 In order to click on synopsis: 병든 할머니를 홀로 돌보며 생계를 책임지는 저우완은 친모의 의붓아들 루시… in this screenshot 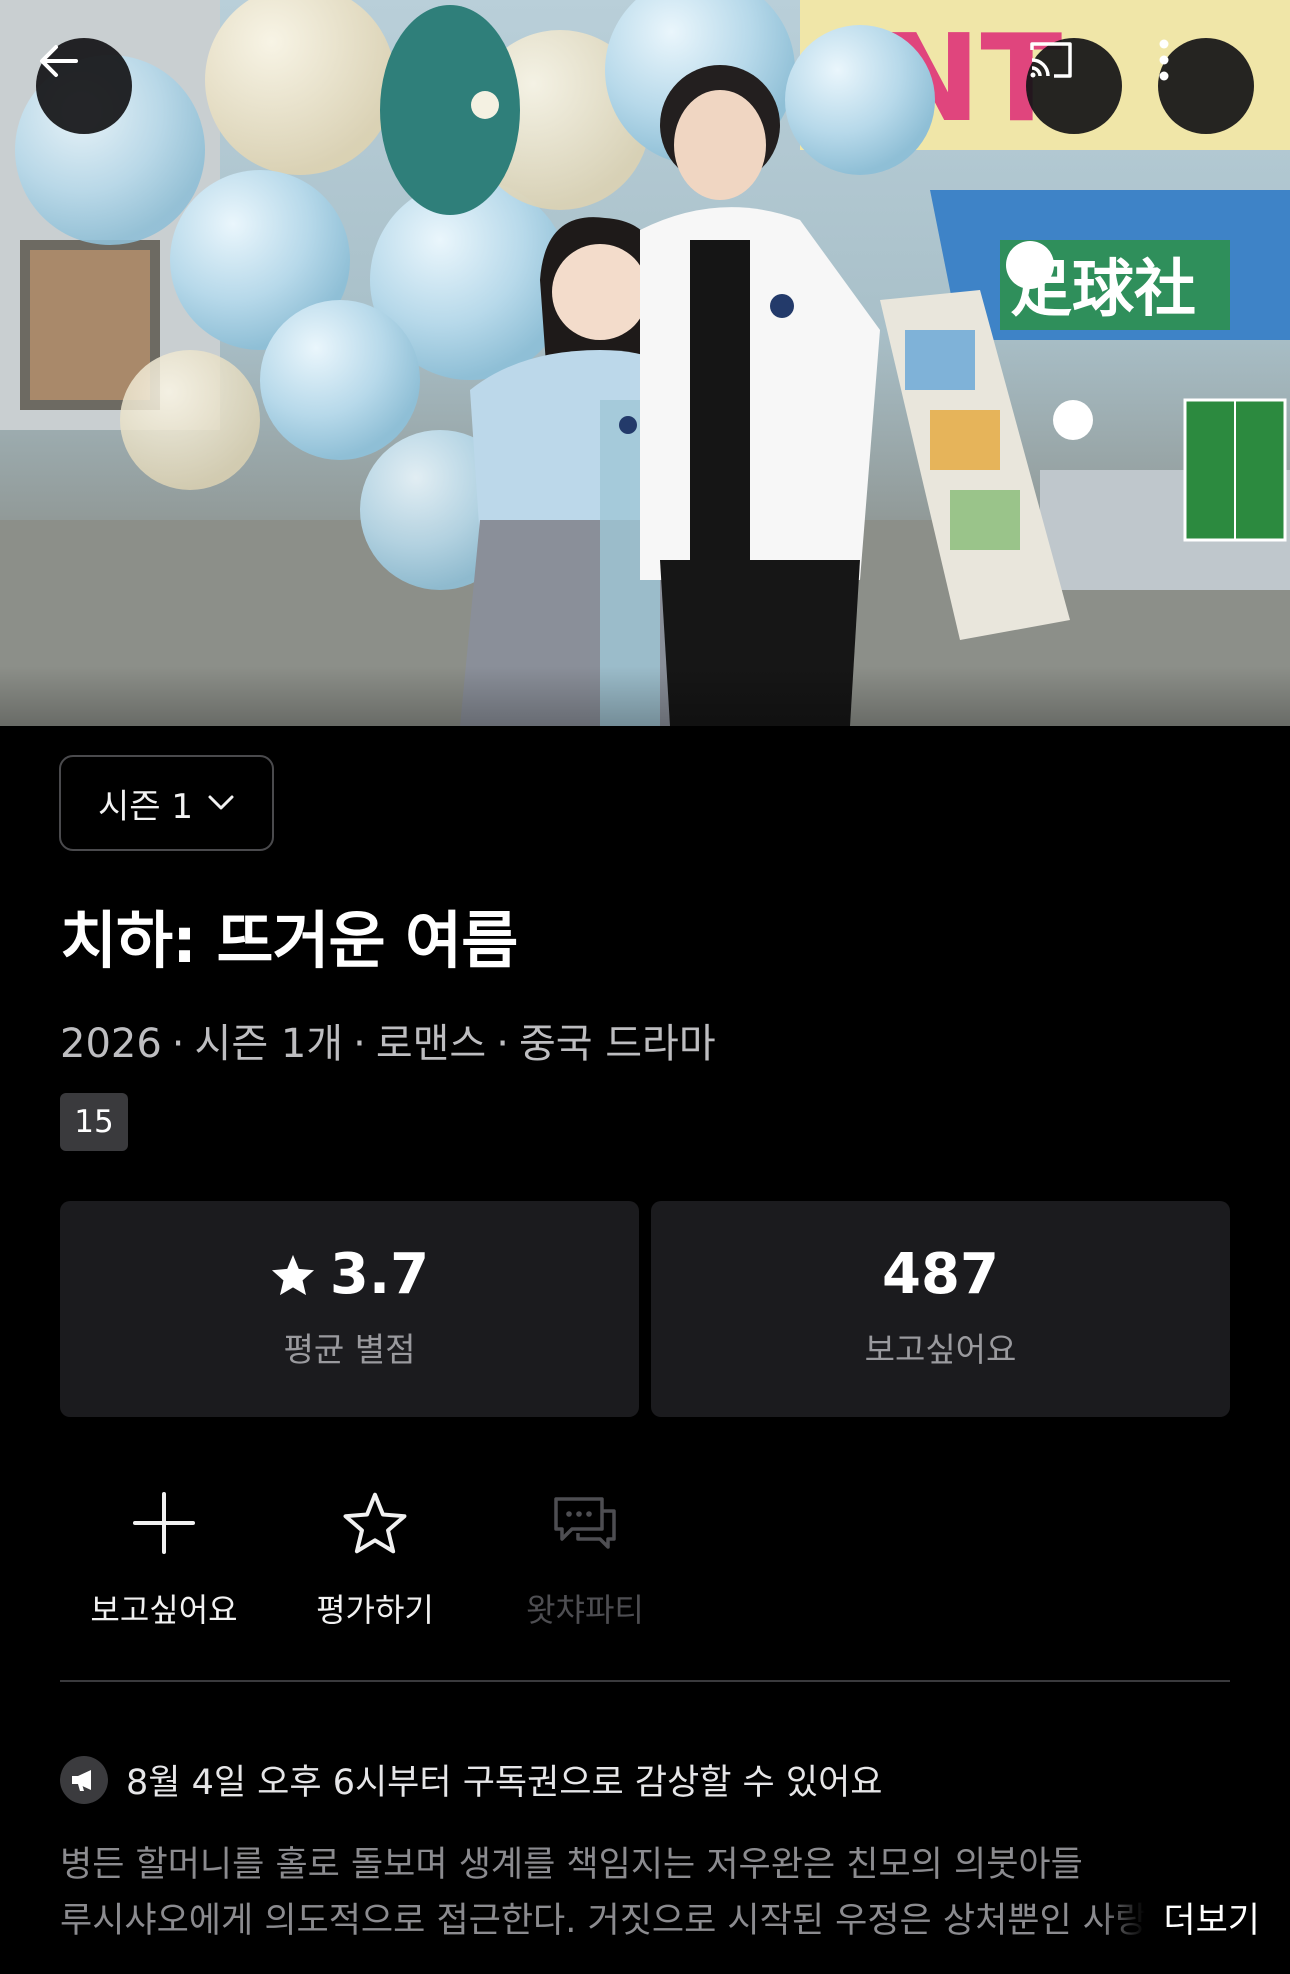, I will do `click(620, 1893)`.